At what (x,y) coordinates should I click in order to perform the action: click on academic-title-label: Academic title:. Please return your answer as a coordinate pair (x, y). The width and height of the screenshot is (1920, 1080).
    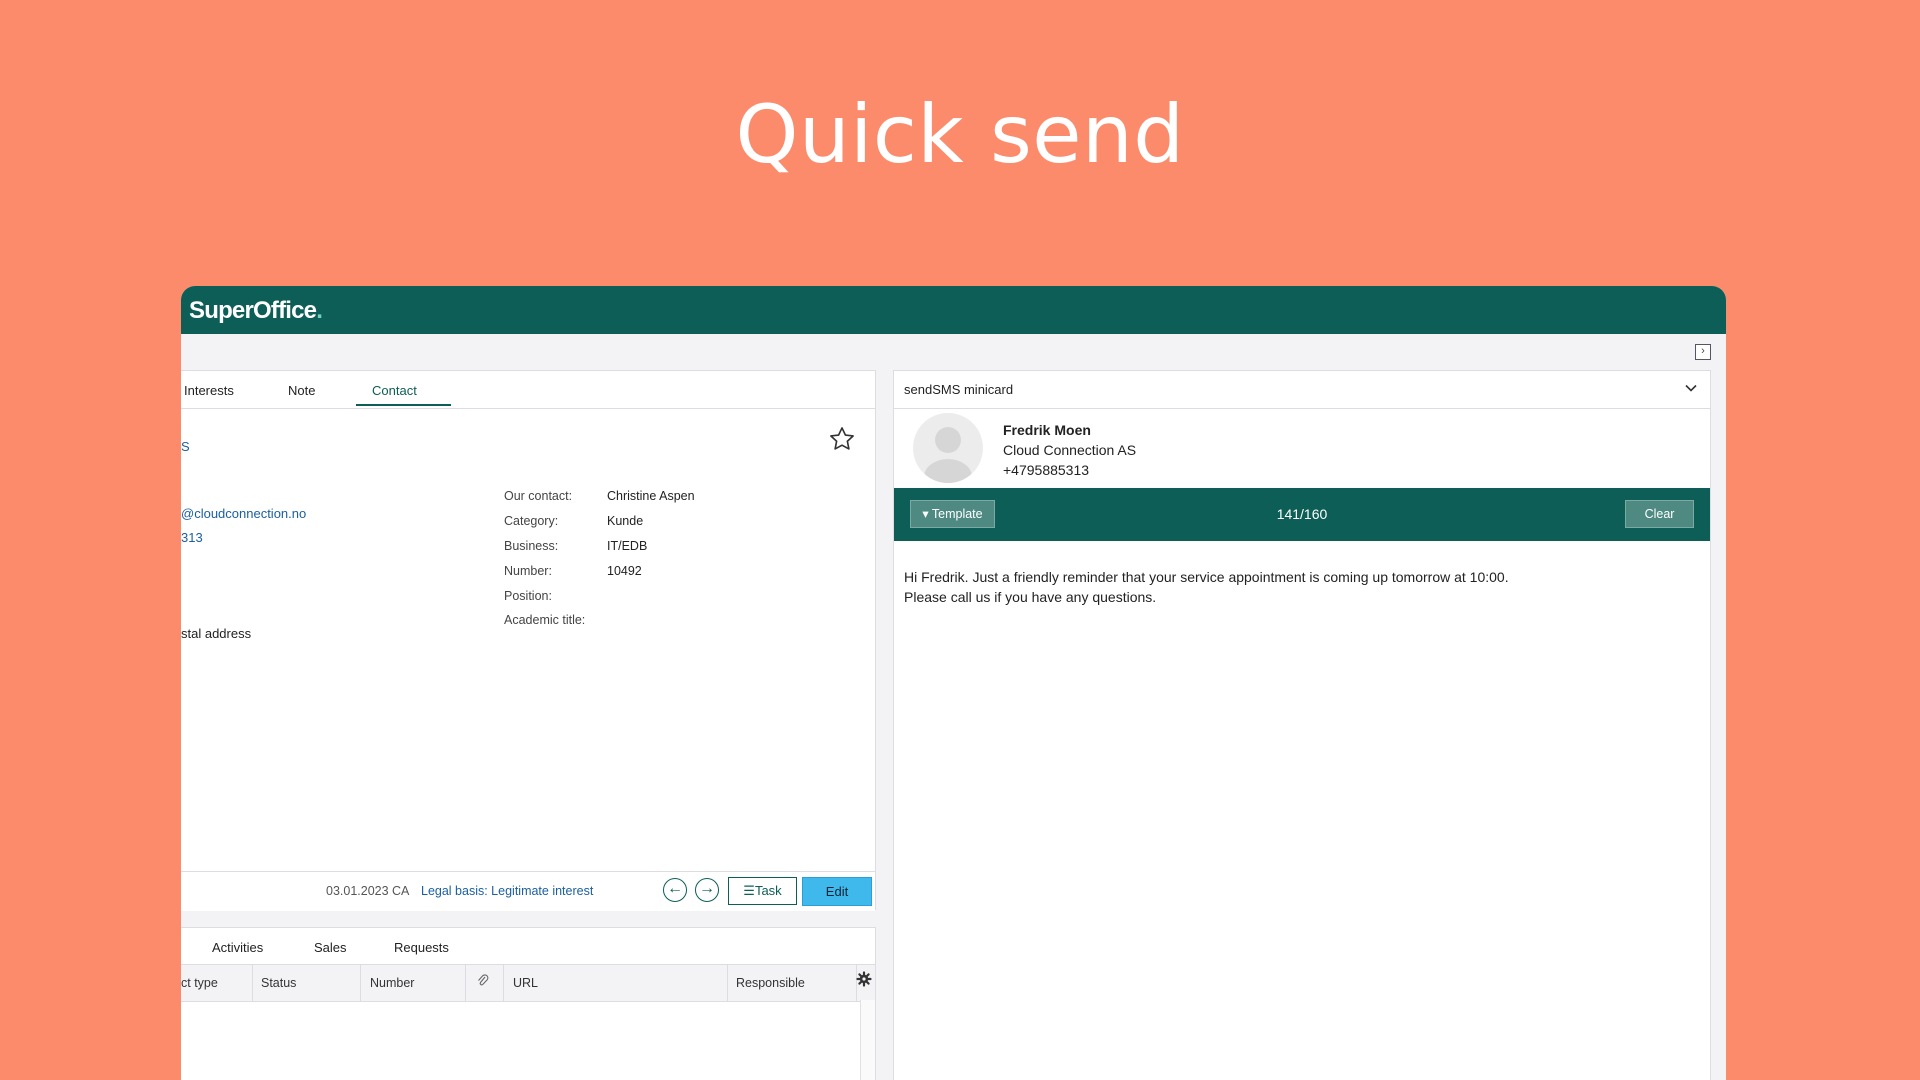
    Looking at the image, I should click on (545, 620).